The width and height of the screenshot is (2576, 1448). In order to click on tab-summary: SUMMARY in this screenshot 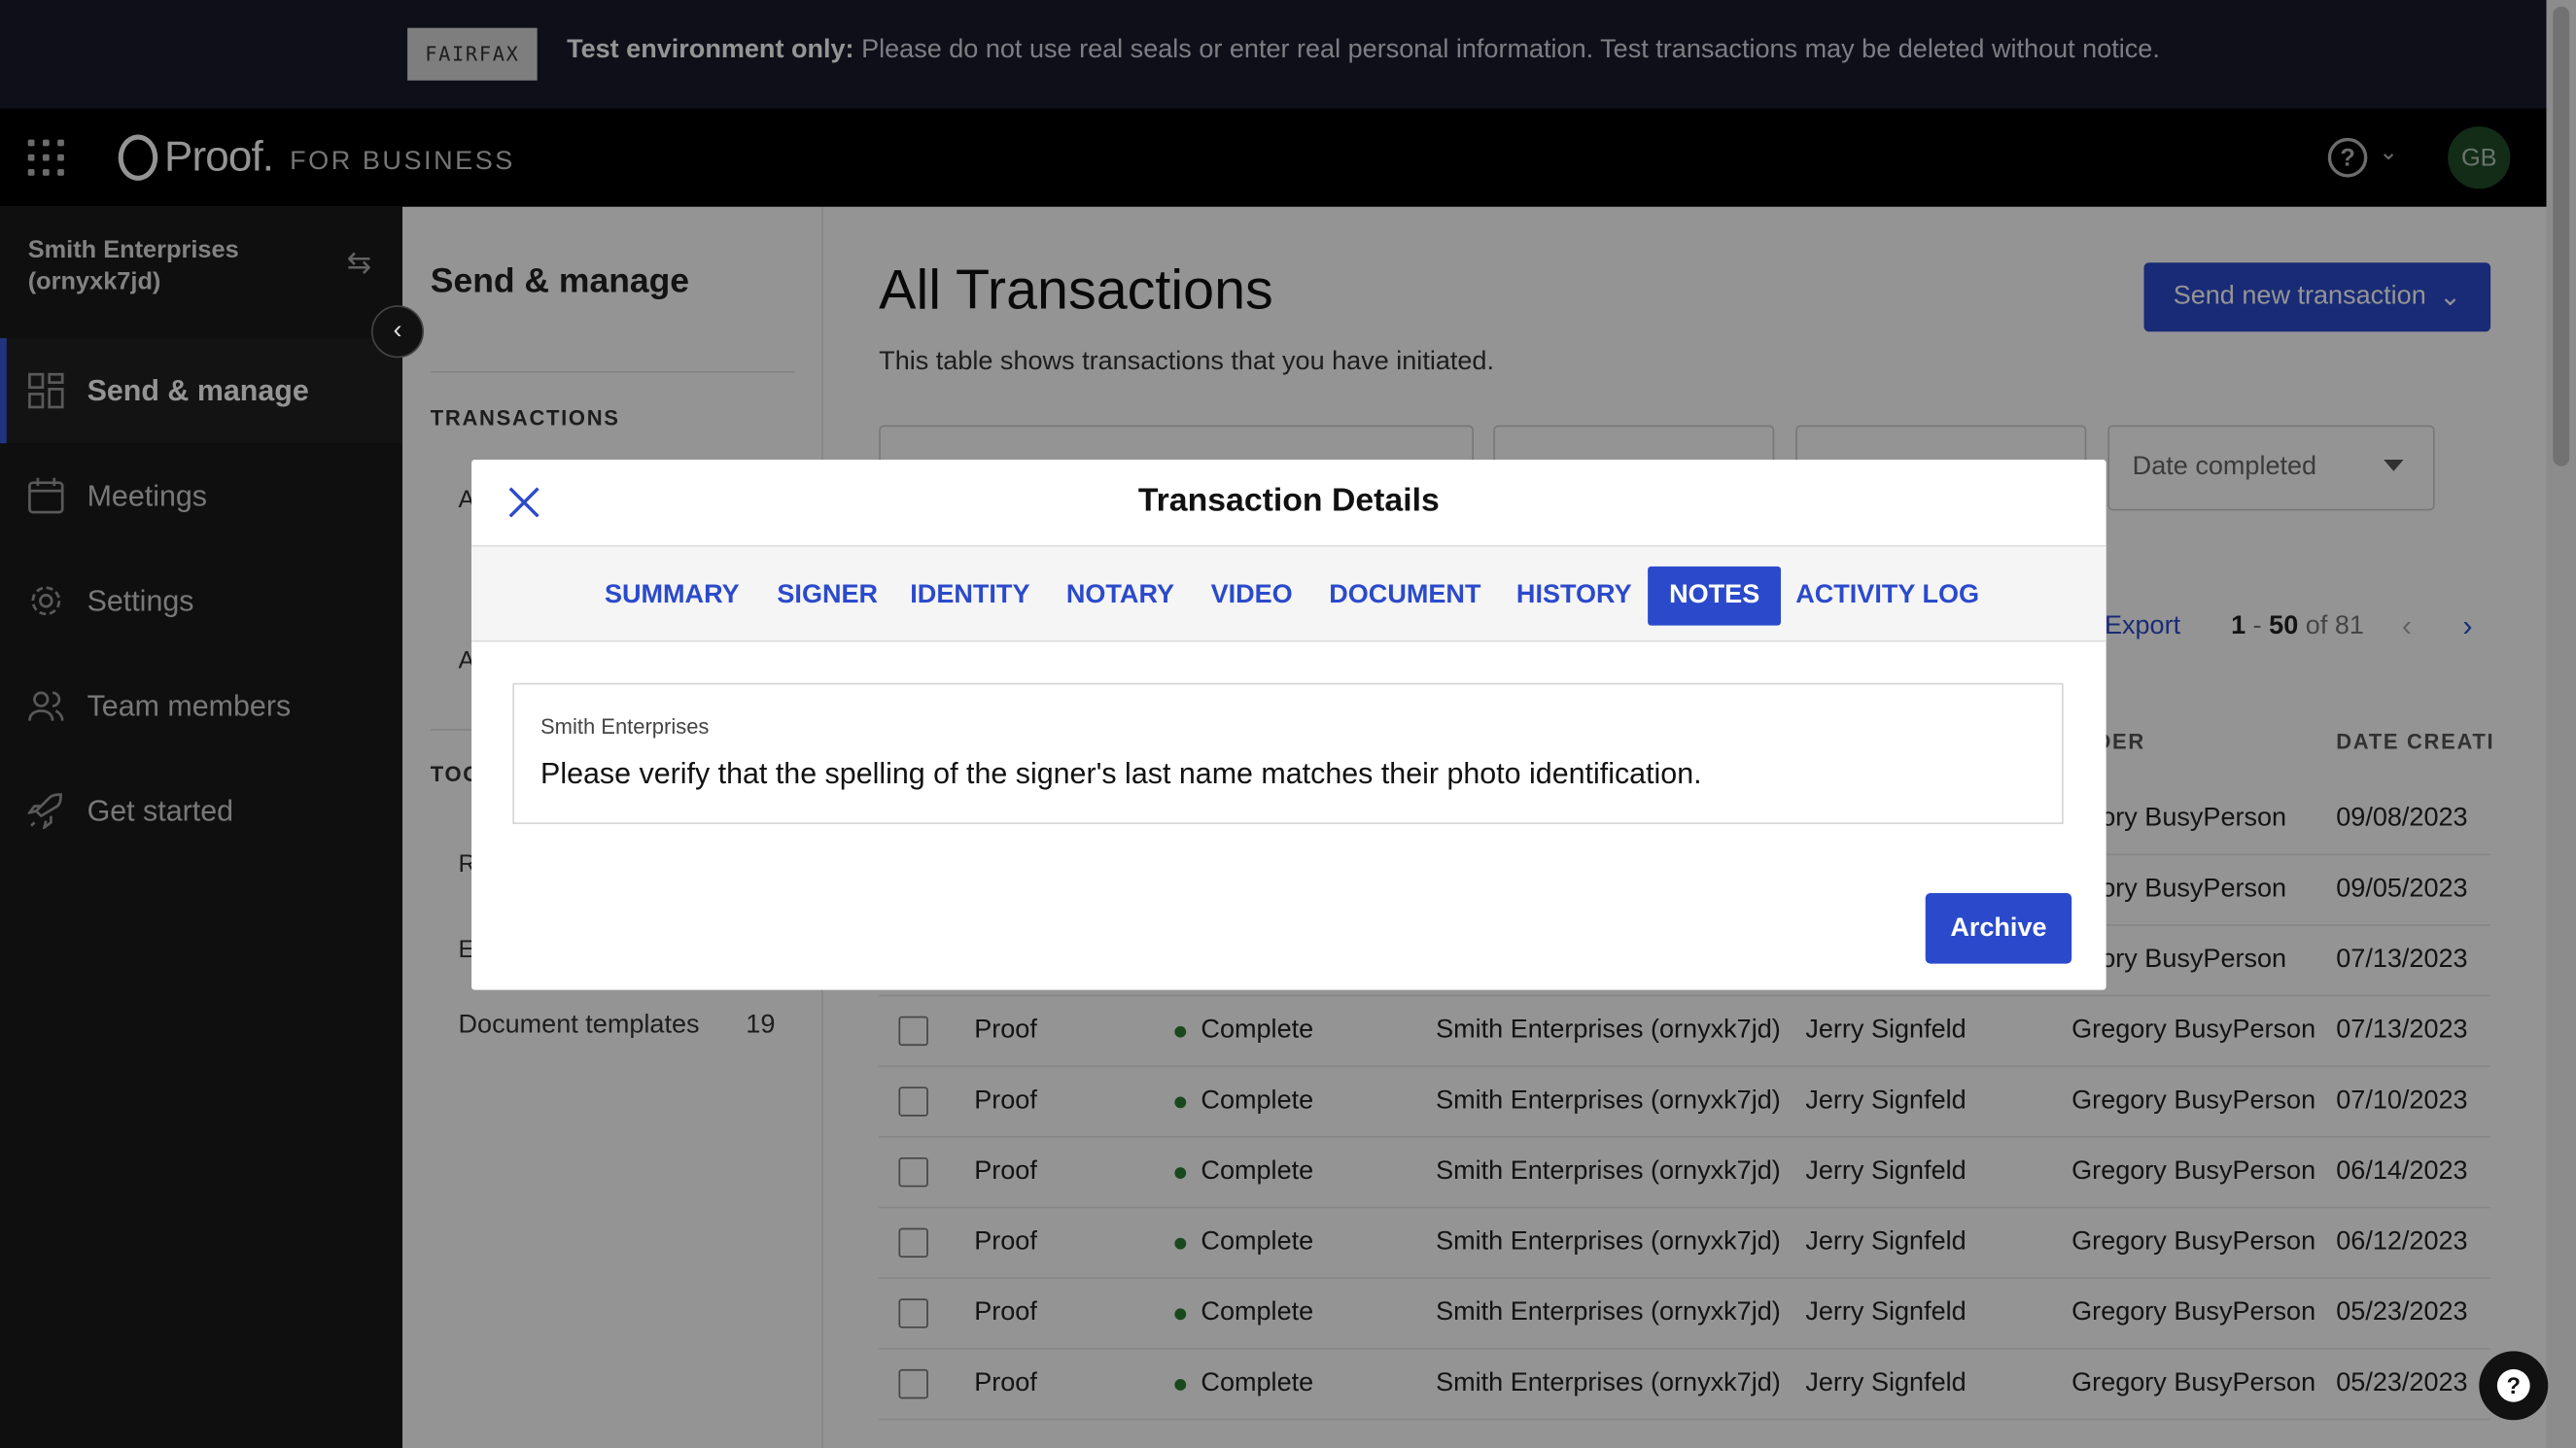, I will do `click(672, 596)`.